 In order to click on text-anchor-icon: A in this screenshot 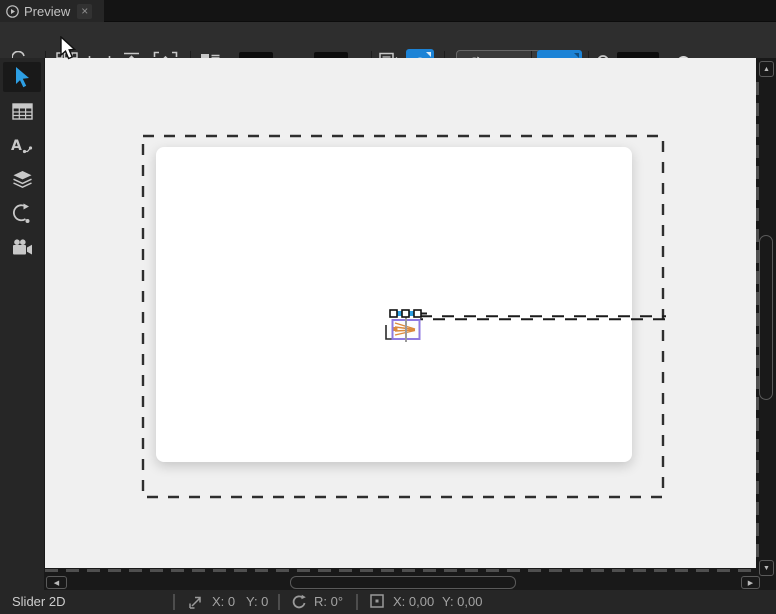, I will do `click(22, 146)`.